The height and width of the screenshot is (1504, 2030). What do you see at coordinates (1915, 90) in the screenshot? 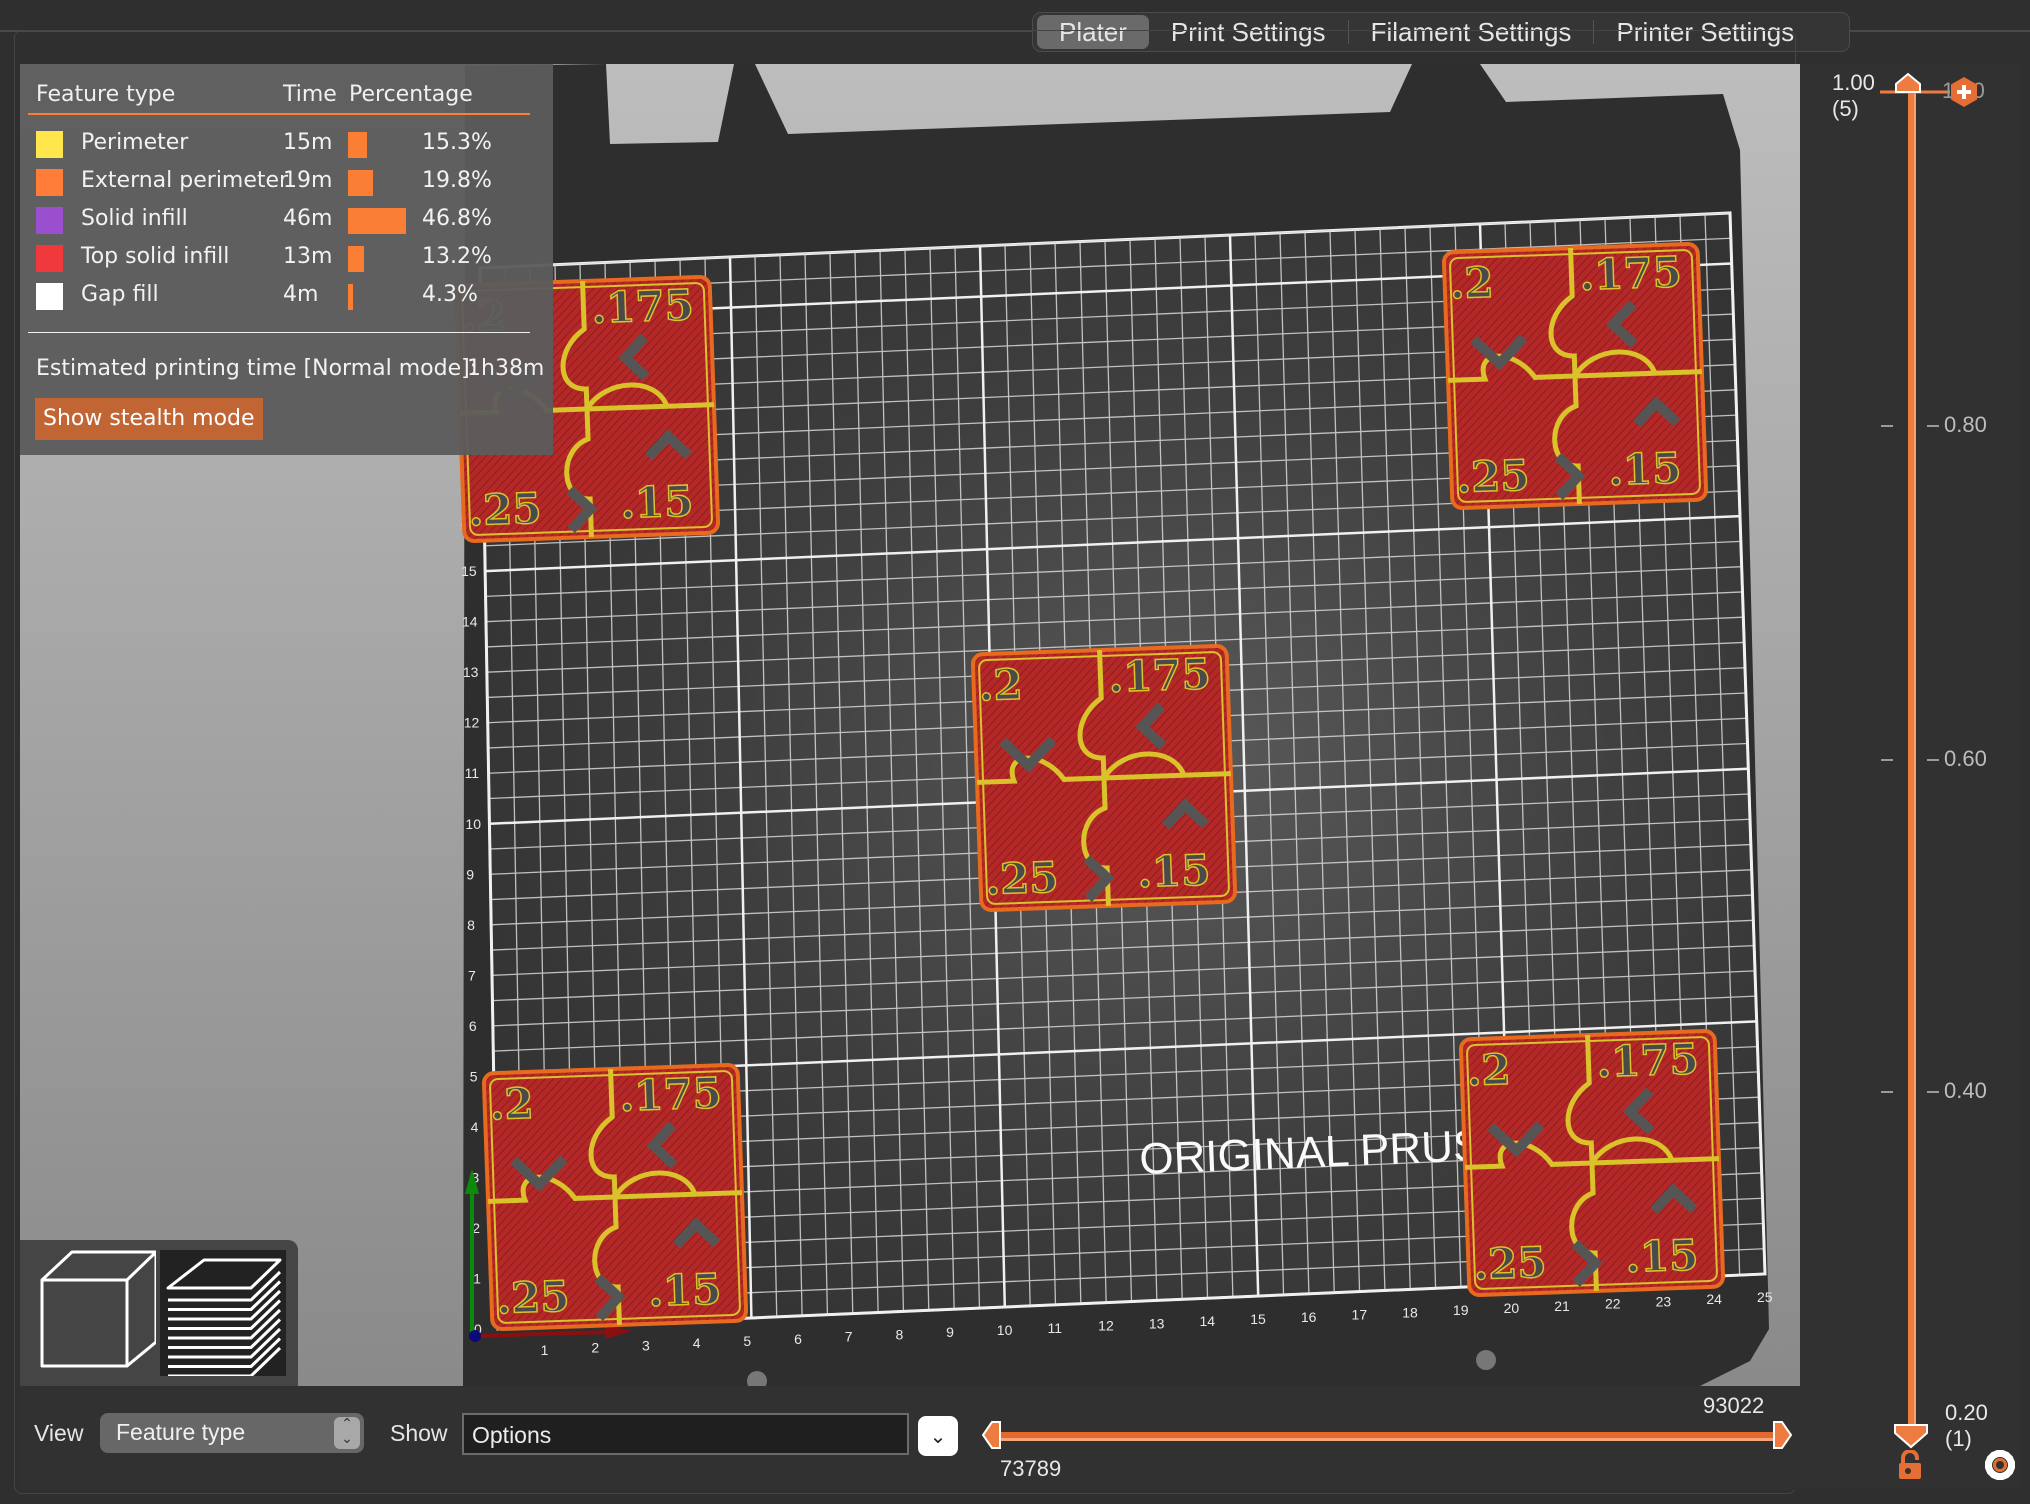
I see `layer-slider-top-thumb` at bounding box center [1915, 90].